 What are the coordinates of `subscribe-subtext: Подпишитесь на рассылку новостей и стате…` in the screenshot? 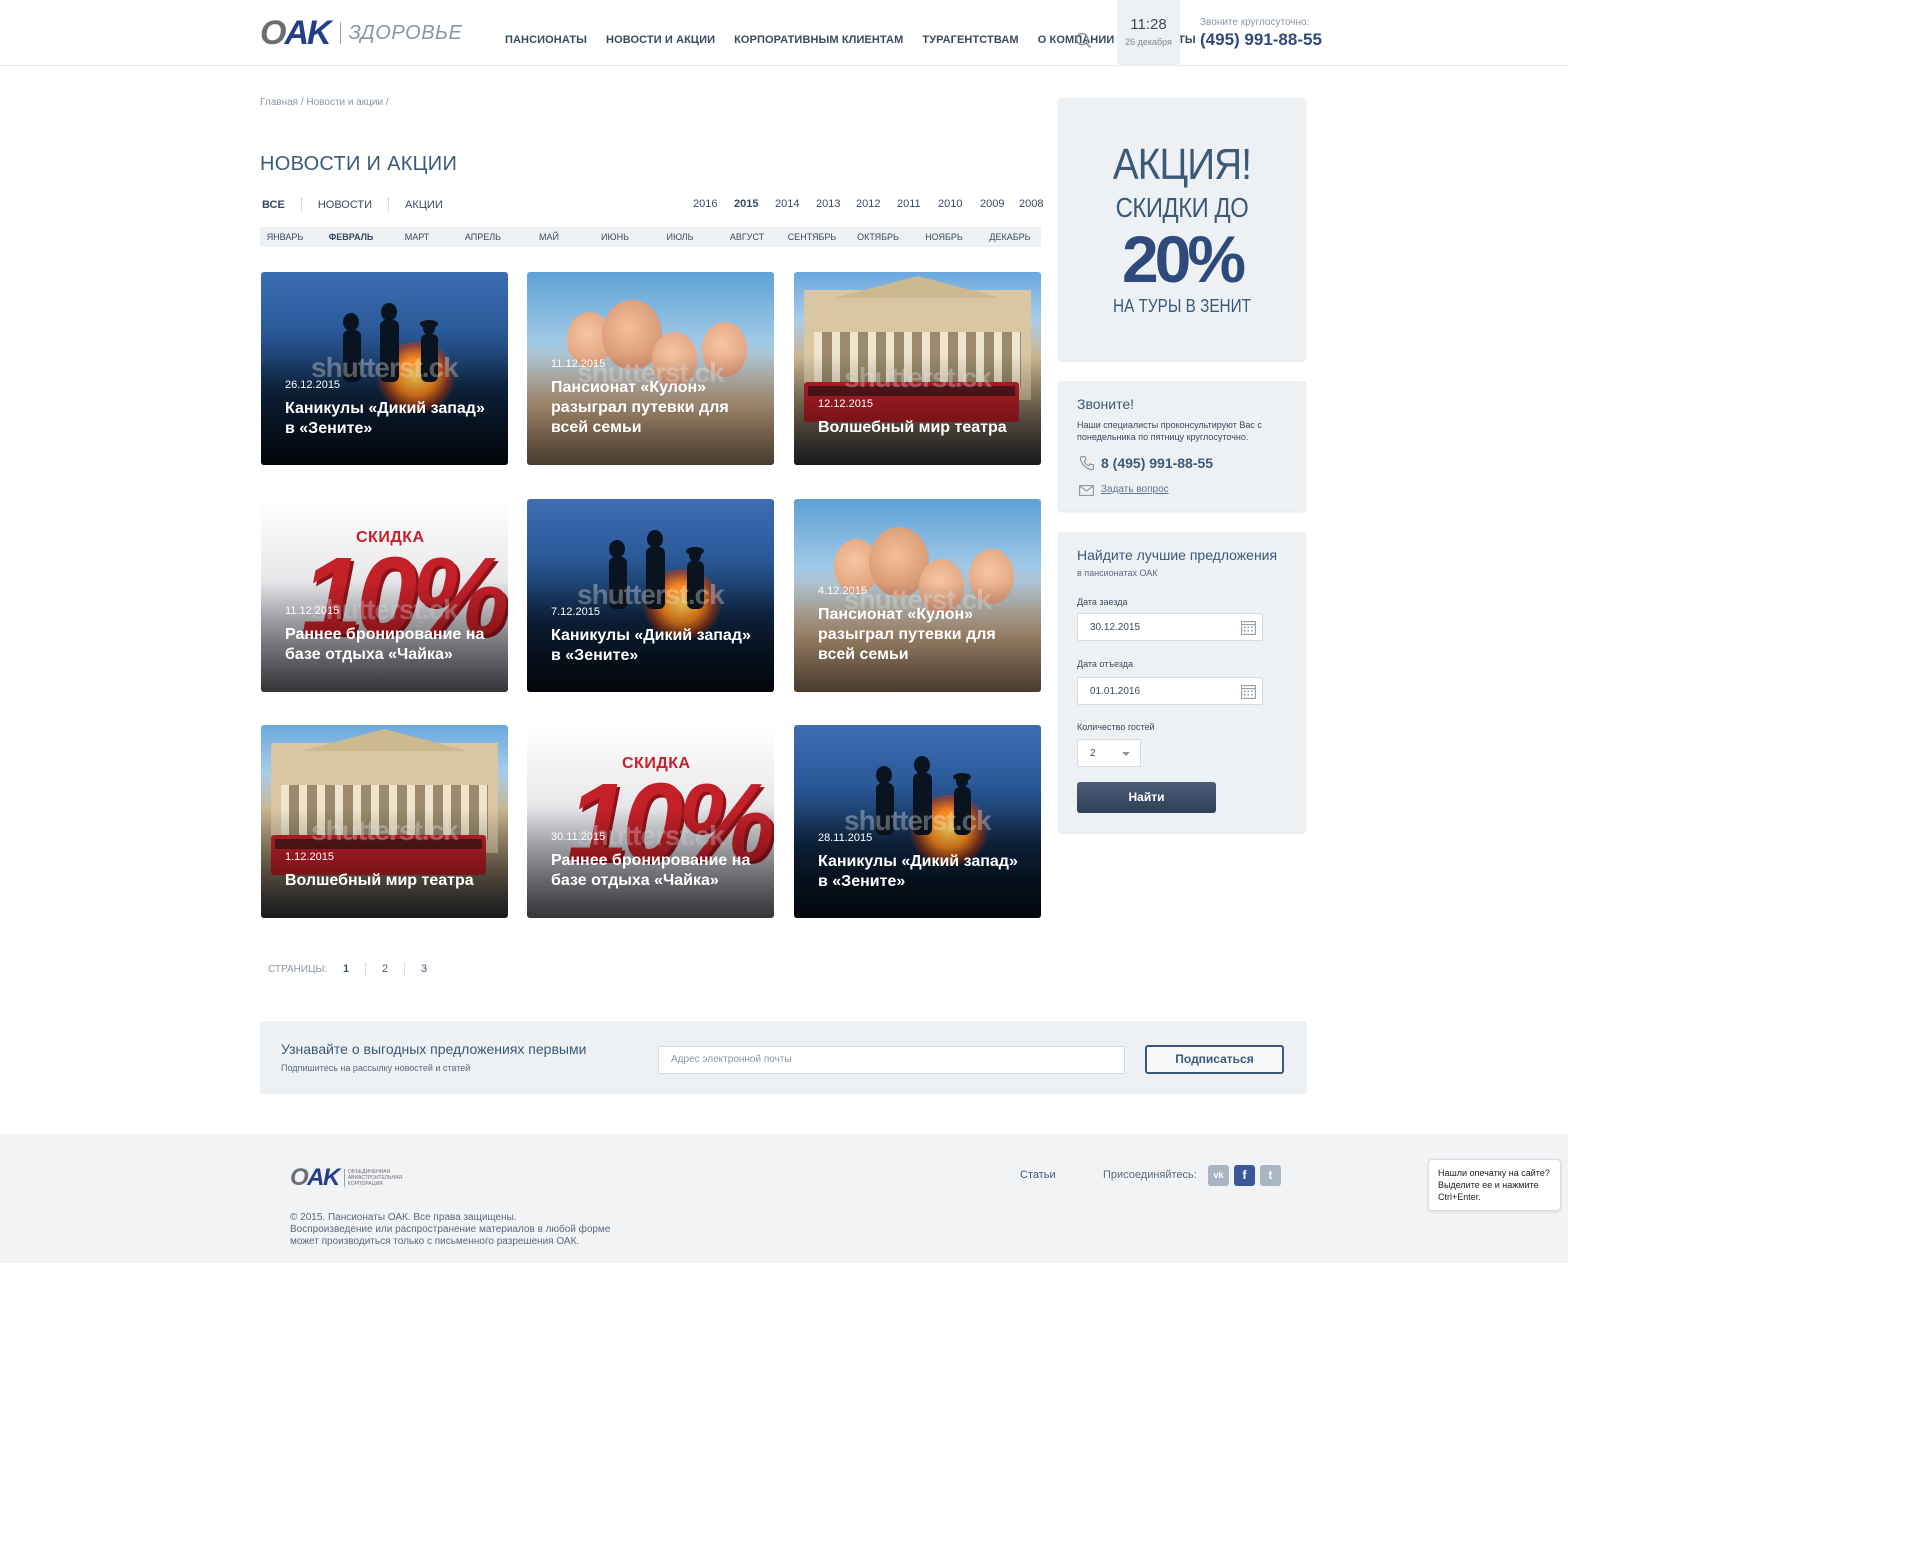 It's located at (376, 1068).